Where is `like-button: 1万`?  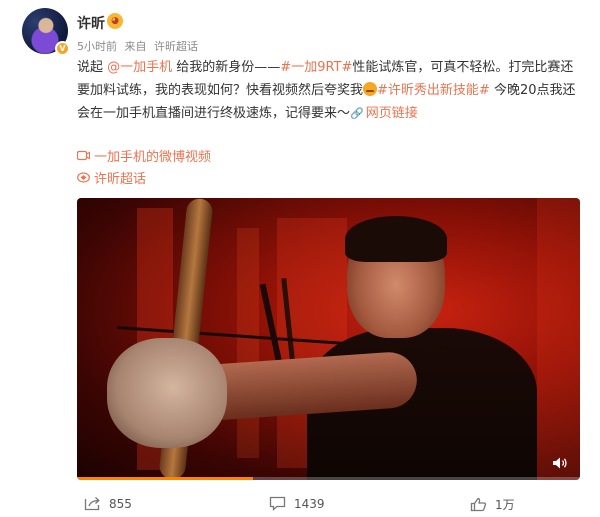
like-button: 1万 is located at coordinates (492, 504).